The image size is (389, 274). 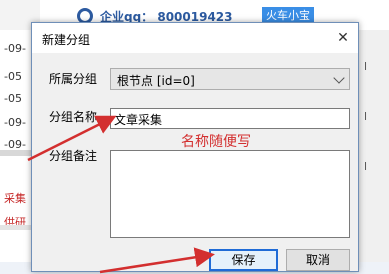 What do you see at coordinates (156, 81) in the screenshot?
I see `parent-group-value: 根节点 [id=0]` at bounding box center [156, 81].